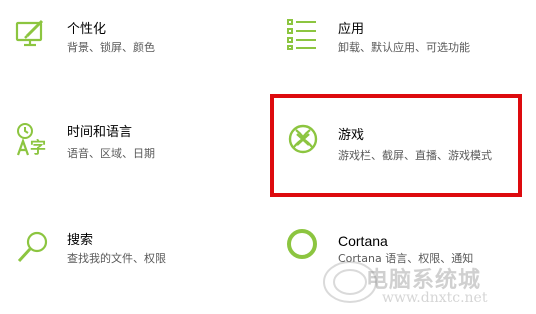  I want to click on personalization-icon, so click(30, 34).